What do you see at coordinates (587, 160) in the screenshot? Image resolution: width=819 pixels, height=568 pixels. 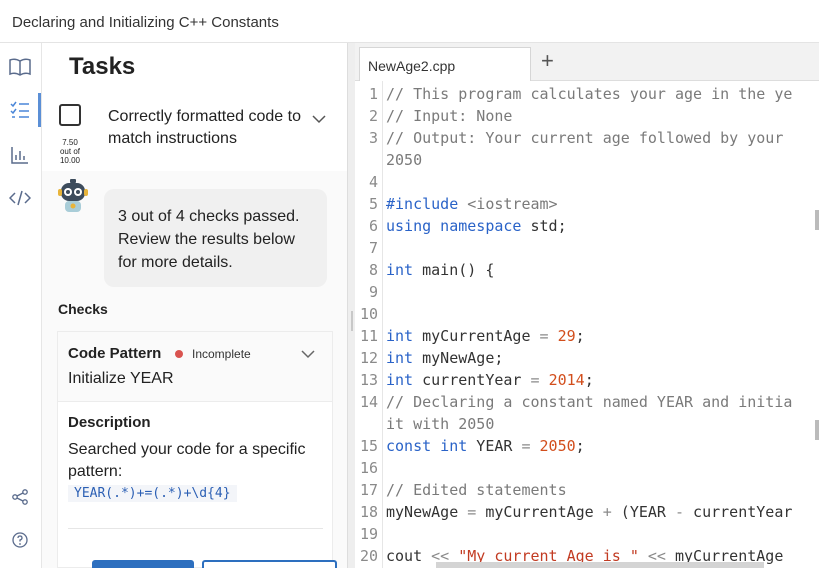 I see `code-line: 2050` at bounding box center [587, 160].